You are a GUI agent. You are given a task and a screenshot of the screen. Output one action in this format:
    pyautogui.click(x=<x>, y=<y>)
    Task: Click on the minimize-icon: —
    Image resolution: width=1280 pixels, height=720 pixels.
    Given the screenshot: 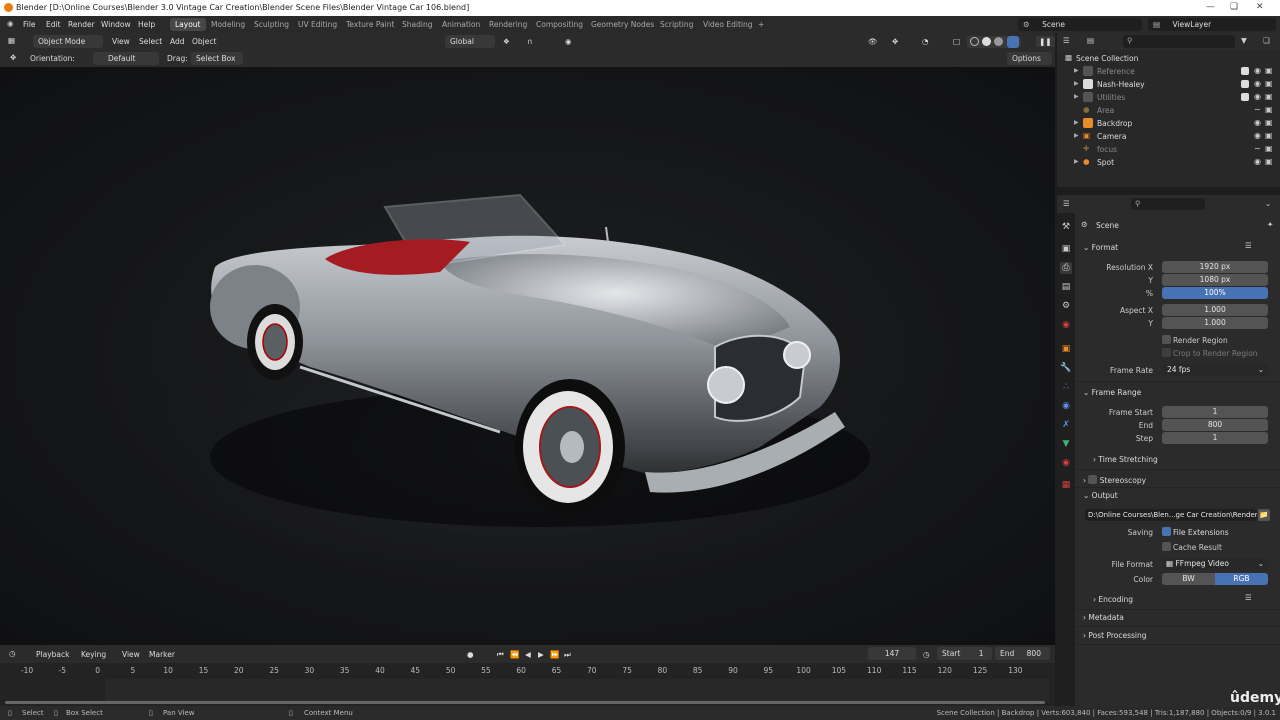 What is the action you would take?
    pyautogui.click(x=1210, y=7)
    